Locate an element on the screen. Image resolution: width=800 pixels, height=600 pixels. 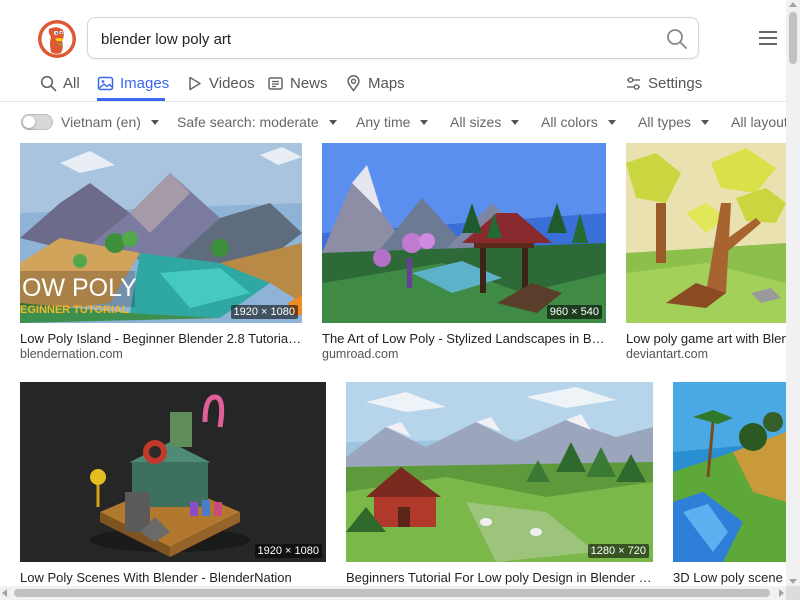
scrollbar-corner is located at coordinates (793, 593).